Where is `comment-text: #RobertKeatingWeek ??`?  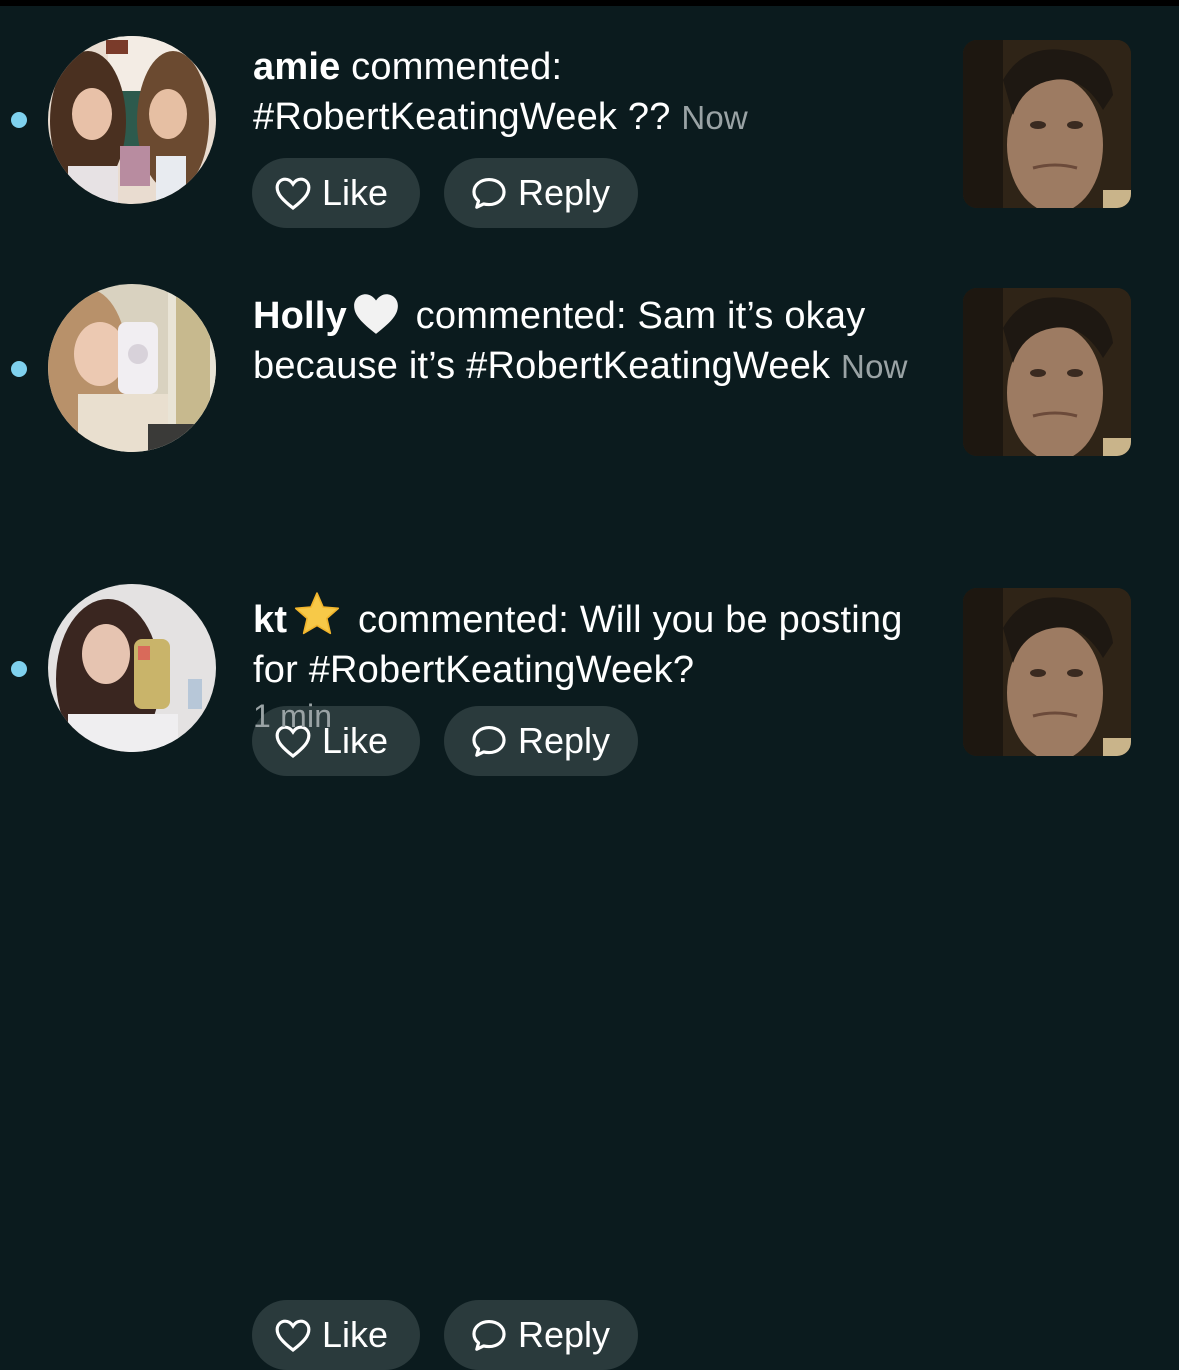 comment-text: #RobertKeatingWeek ?? is located at coordinates (462, 117).